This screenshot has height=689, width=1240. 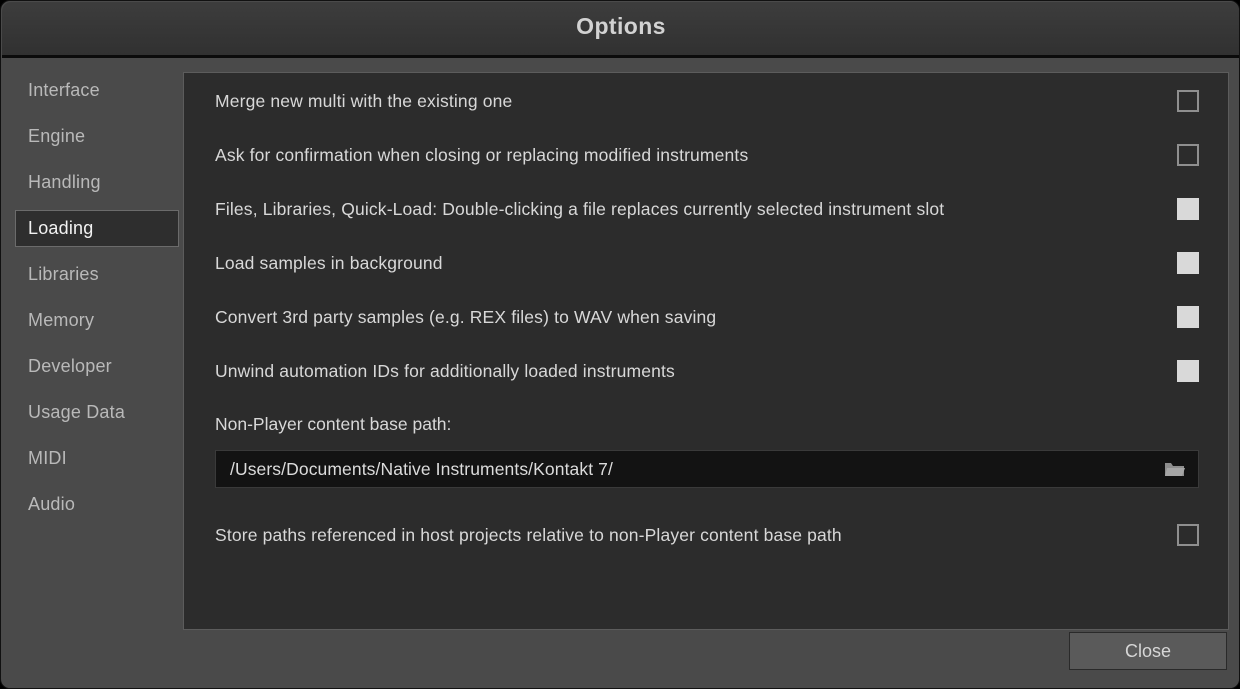 I want to click on sidebar-item-label: Usage Data, so click(x=77, y=412).